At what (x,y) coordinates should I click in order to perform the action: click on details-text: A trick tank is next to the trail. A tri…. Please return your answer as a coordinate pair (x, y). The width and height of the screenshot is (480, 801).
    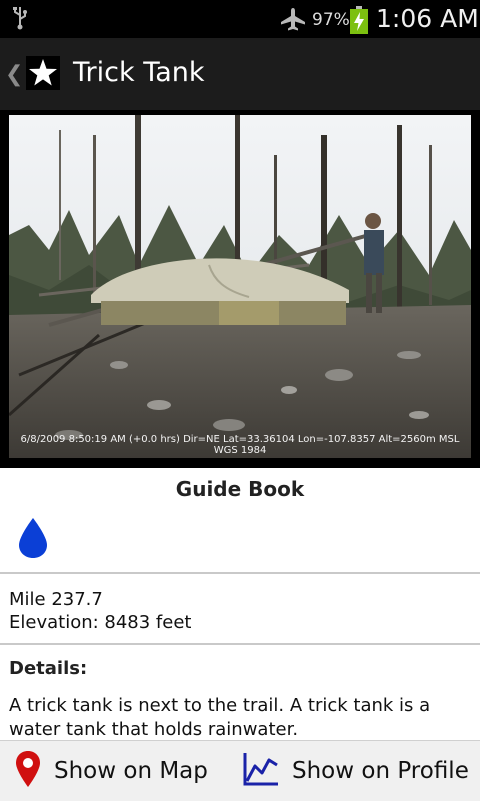
    Looking at the image, I should click on (220, 717).